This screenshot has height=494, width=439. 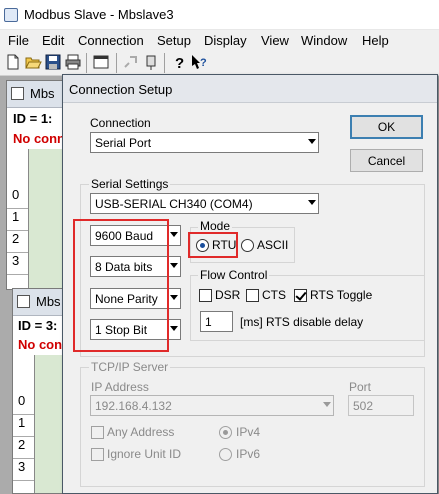 What do you see at coordinates (386, 160) in the screenshot?
I see `cancel-button: Cancel` at bounding box center [386, 160].